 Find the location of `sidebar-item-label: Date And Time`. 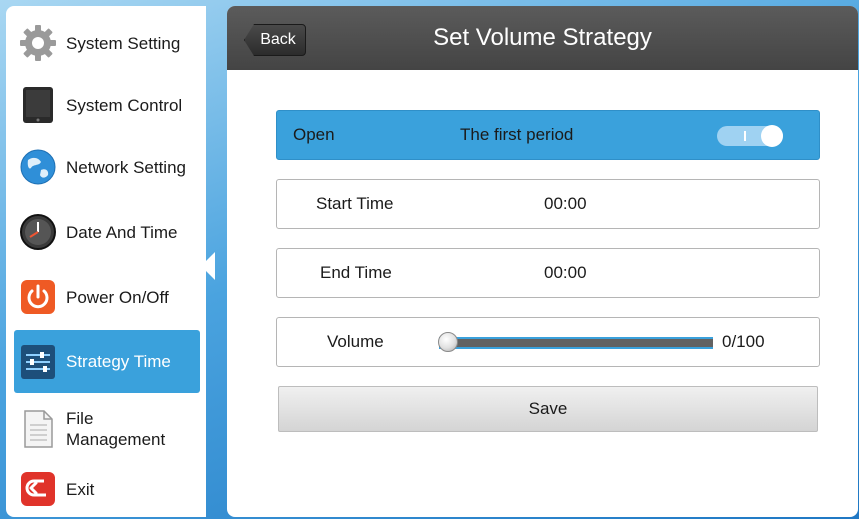

sidebar-item-label: Date And Time is located at coordinates (122, 232).